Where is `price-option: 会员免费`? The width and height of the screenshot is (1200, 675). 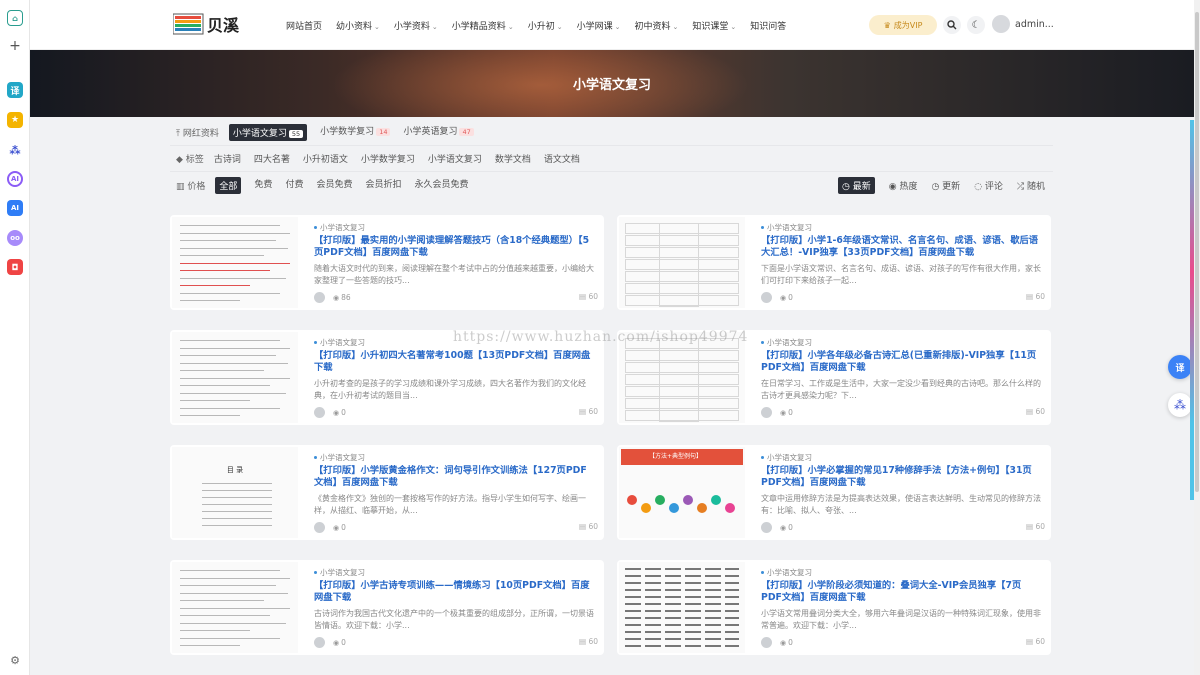 price-option: 会员免费 is located at coordinates (334, 185).